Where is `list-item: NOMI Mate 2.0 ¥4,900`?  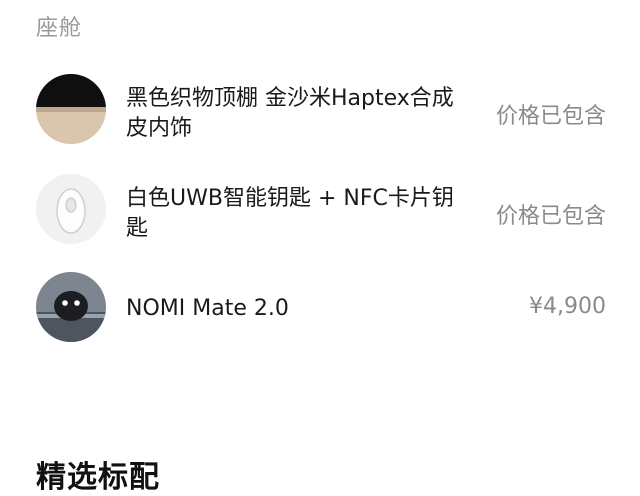
list-item: NOMI Mate 2.0 ¥4,900 is located at coordinates (321, 308).